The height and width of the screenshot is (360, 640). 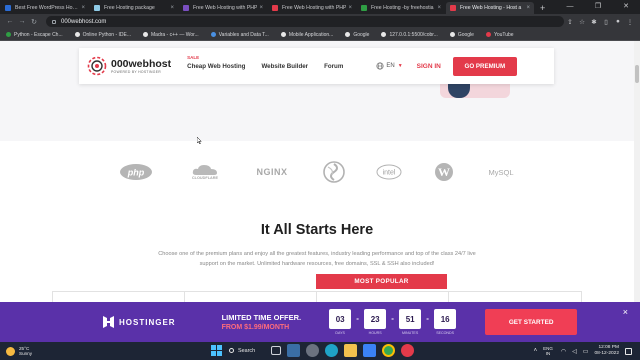 I want to click on sale-badge: SALE, so click(x=193, y=57).